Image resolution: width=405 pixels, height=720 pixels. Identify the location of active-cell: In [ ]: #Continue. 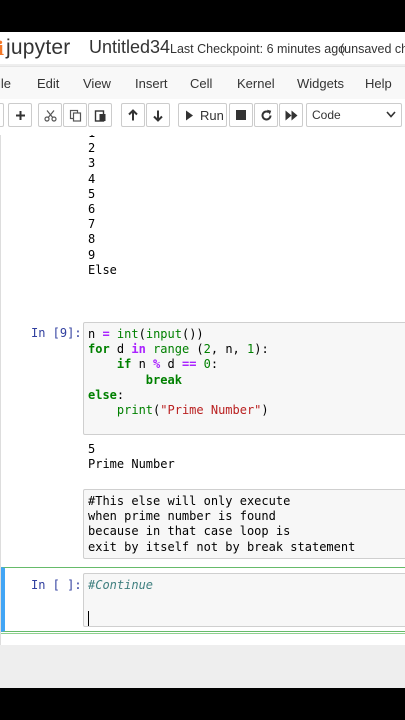
(203, 599).